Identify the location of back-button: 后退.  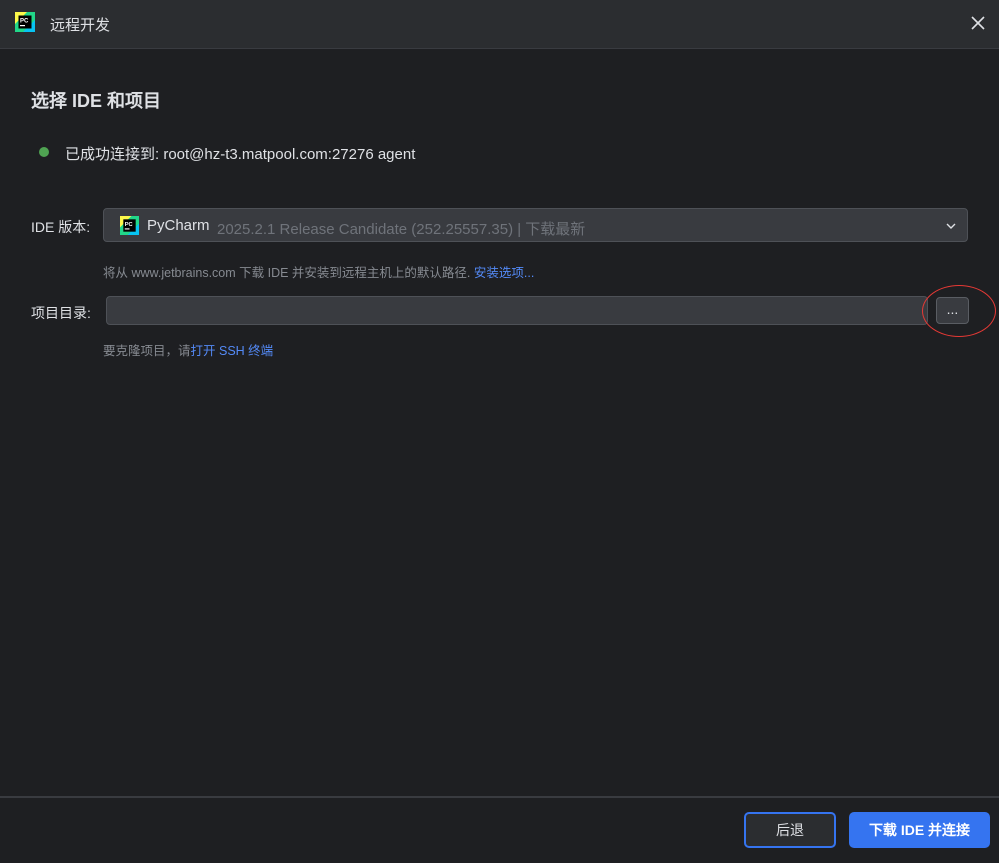
(790, 830).